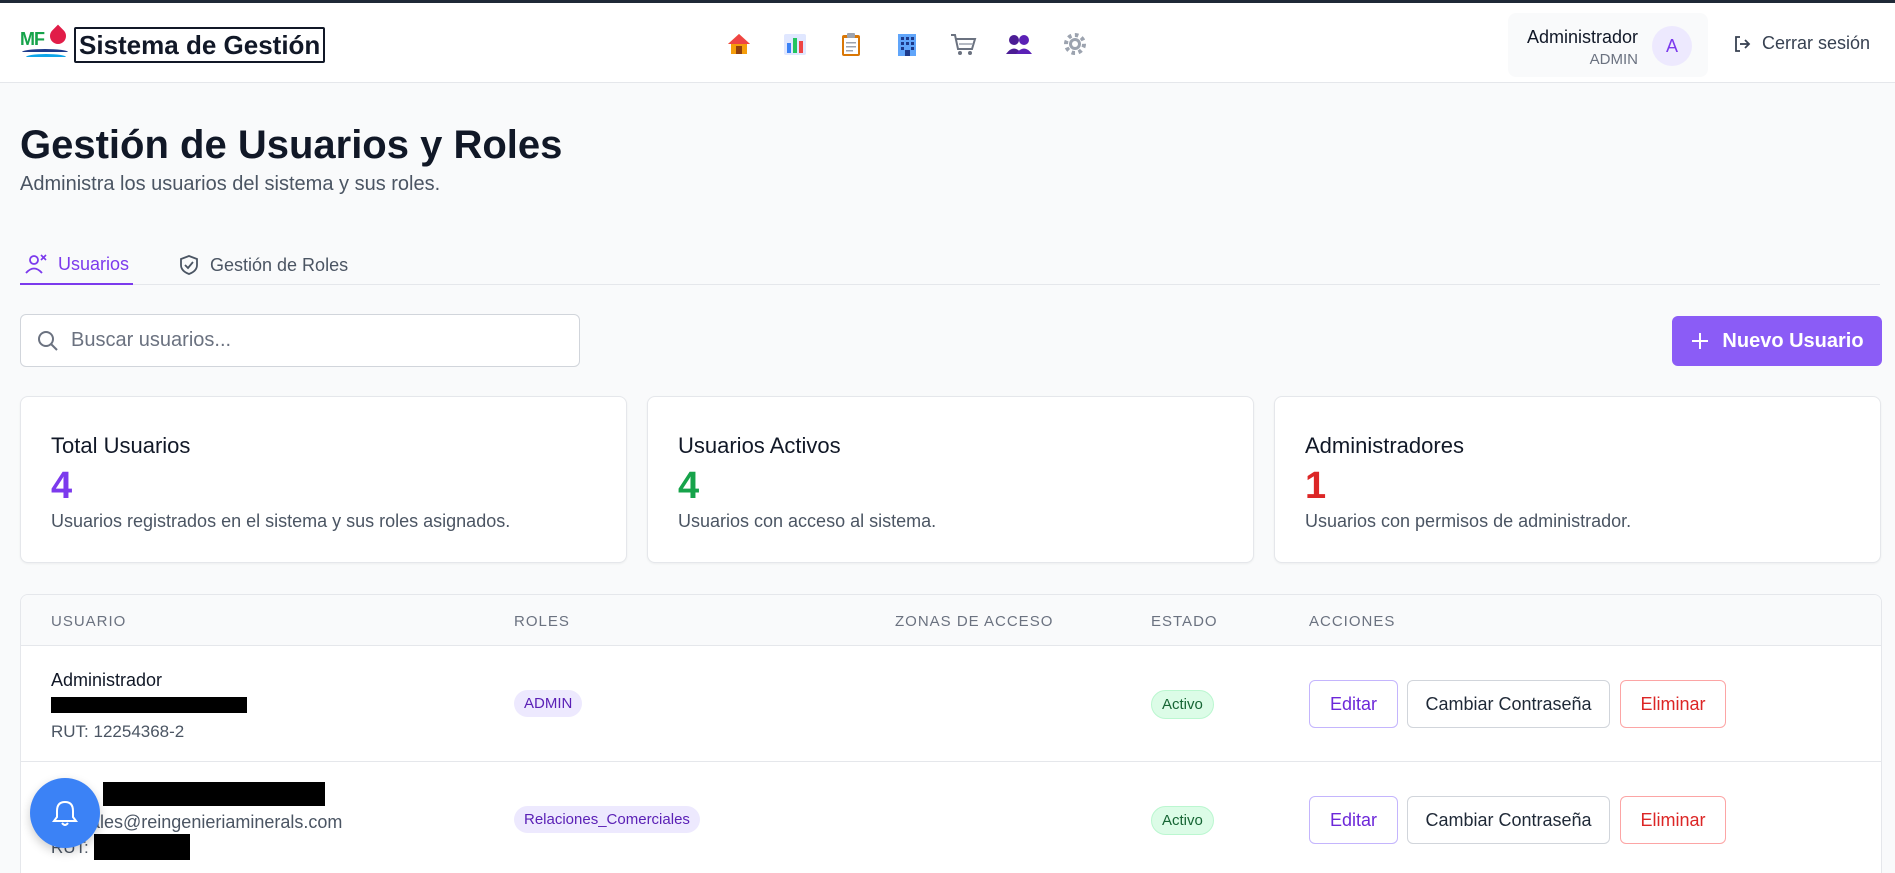  What do you see at coordinates (807, 521) in the screenshot?
I see `stat-description: Usuarios con acceso al sistema.` at bounding box center [807, 521].